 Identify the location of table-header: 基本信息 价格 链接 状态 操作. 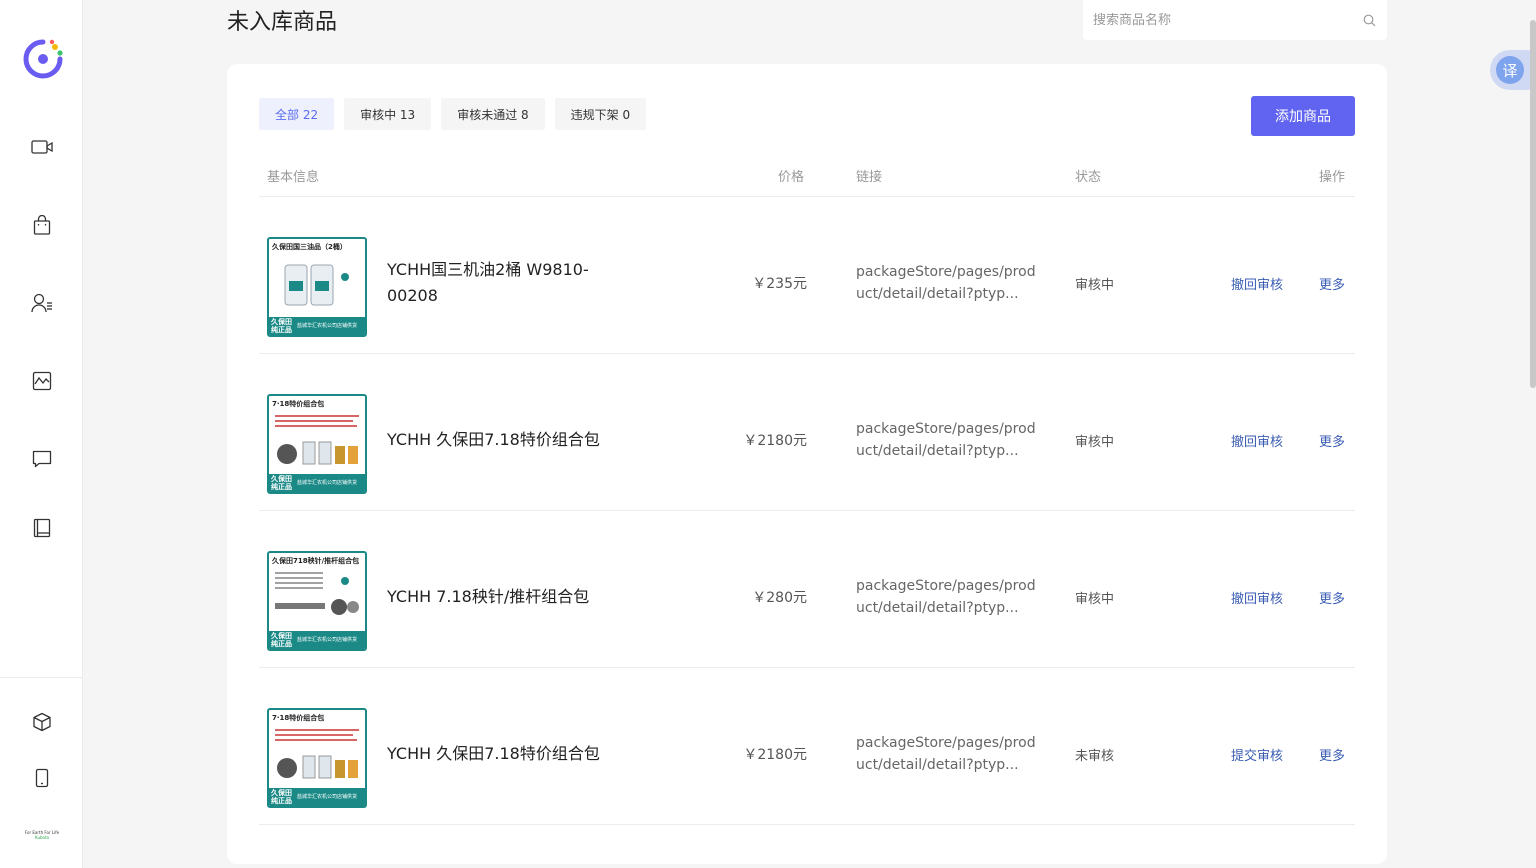
(807, 178).